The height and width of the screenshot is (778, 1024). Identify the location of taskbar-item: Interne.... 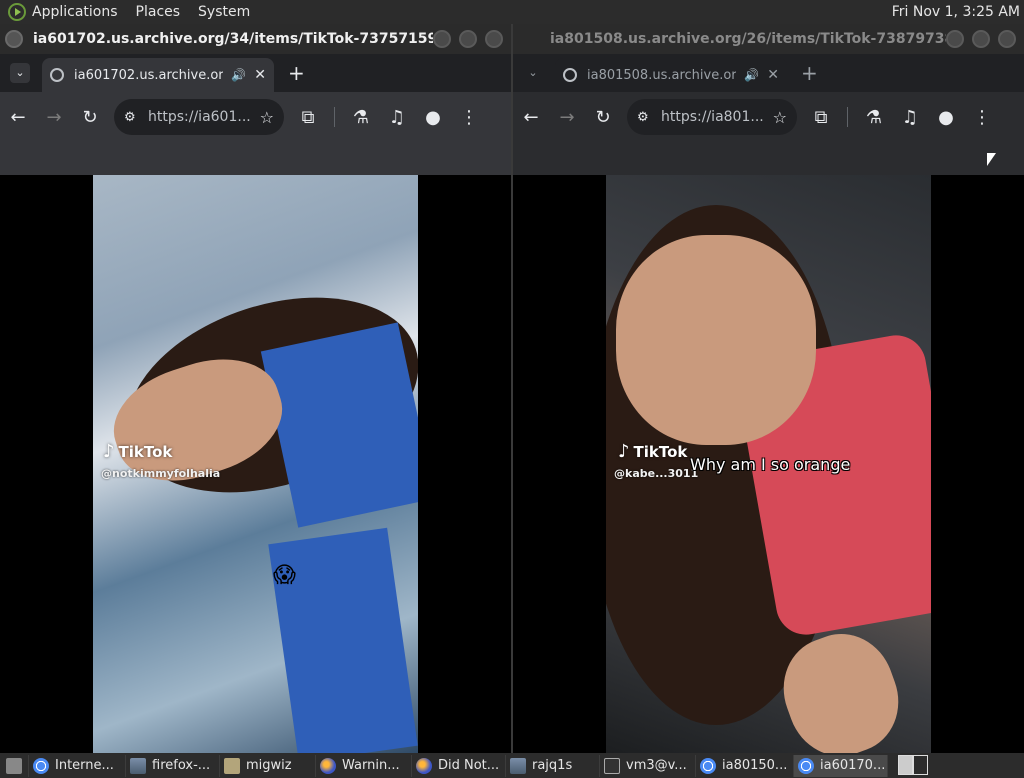
(77, 765).